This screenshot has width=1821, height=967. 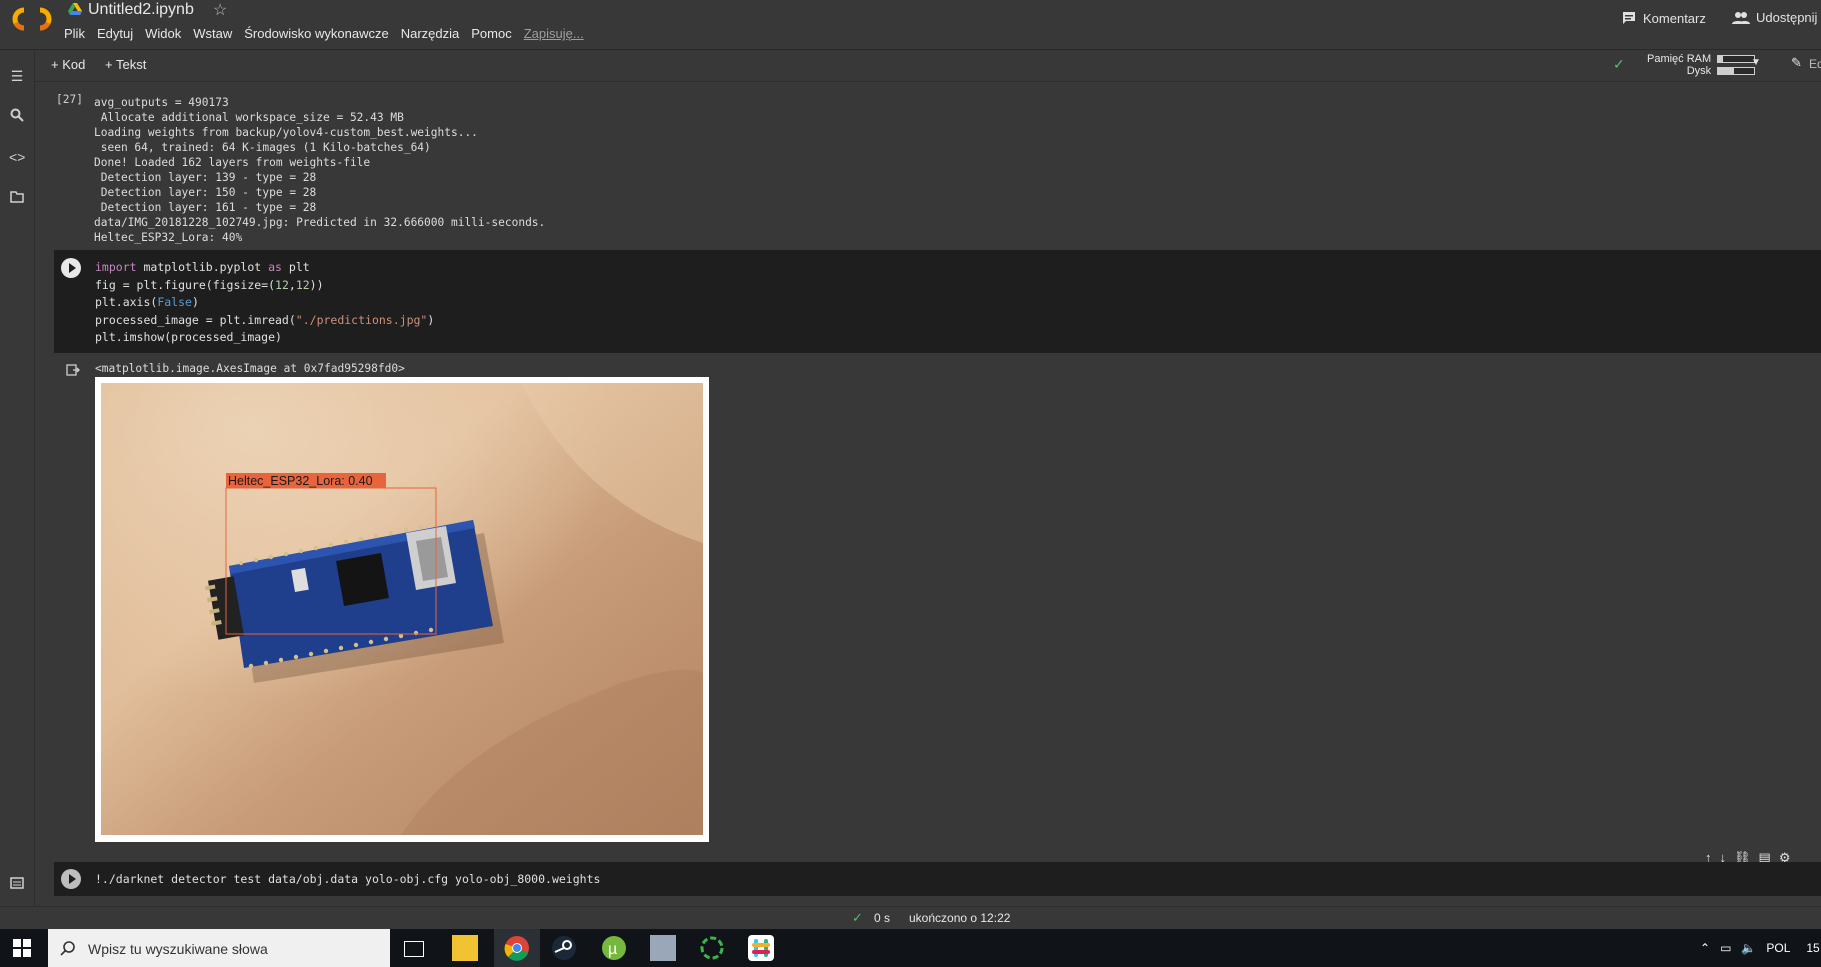 I want to click on output-line: Detection layer: 150 - type = 28, so click(x=205, y=192).